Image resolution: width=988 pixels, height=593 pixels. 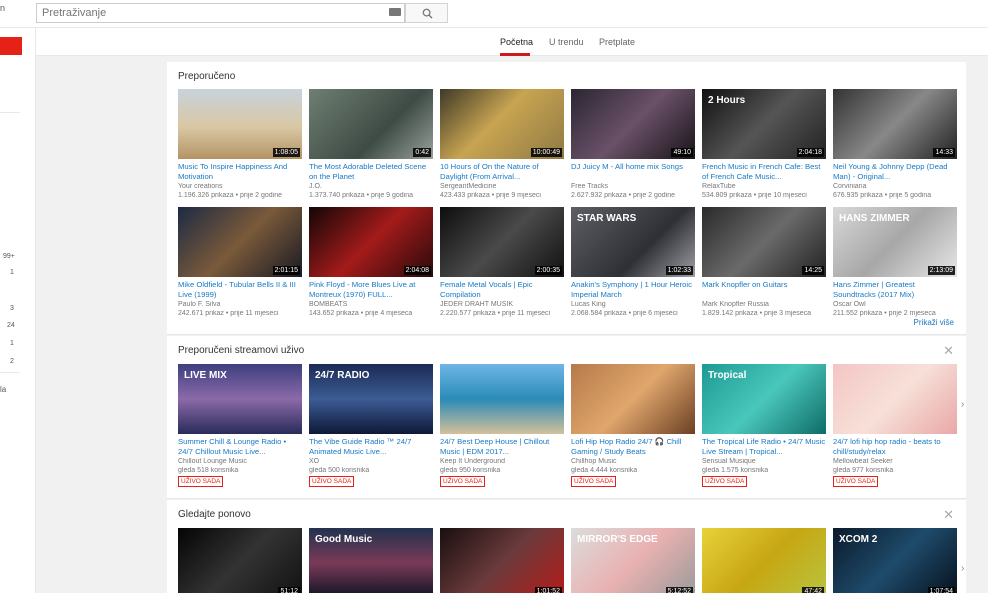 I want to click on channel-name: Lucas King, so click(x=633, y=304).